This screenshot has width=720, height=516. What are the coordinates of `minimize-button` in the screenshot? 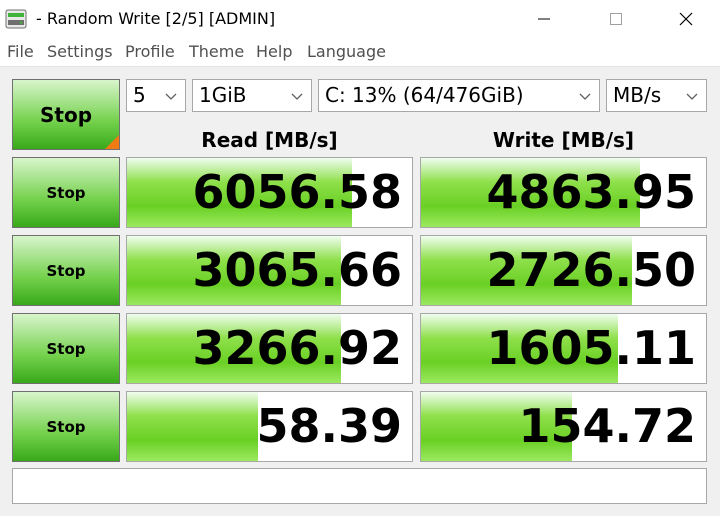 It's located at (544, 19).